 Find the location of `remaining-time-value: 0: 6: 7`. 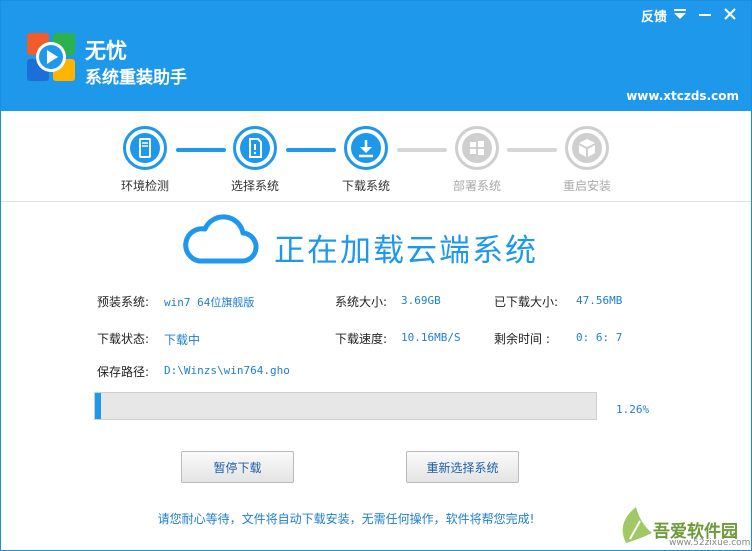

remaining-time-value: 0: 6: 7 is located at coordinates (599, 337).